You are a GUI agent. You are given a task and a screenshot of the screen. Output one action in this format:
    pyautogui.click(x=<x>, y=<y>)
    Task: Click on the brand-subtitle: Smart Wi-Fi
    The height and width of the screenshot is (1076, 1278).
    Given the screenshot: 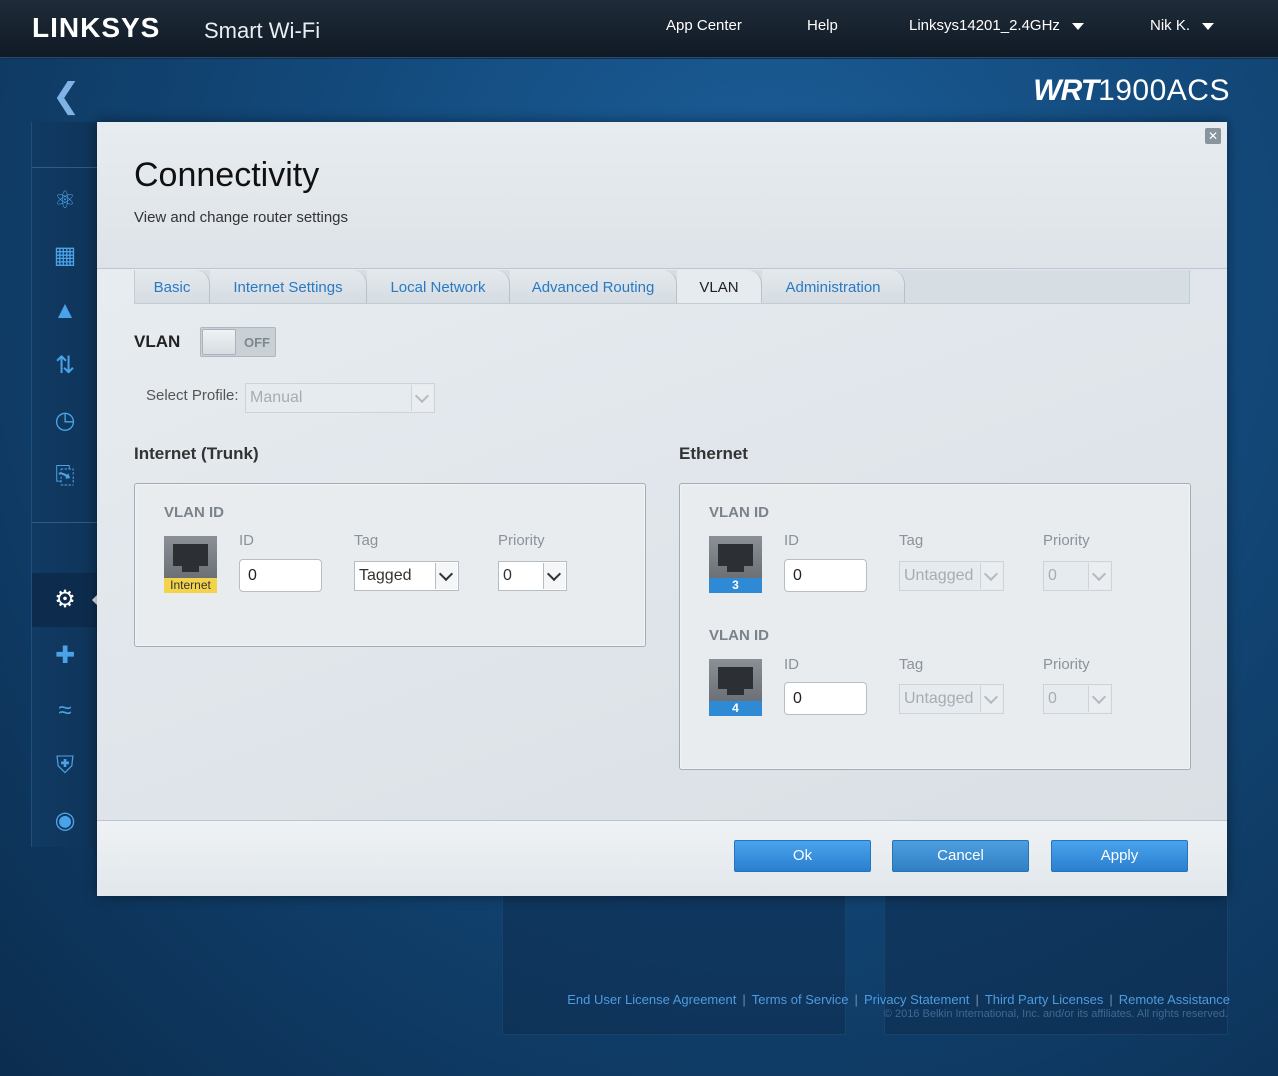 What is the action you would take?
    pyautogui.click(x=262, y=30)
    